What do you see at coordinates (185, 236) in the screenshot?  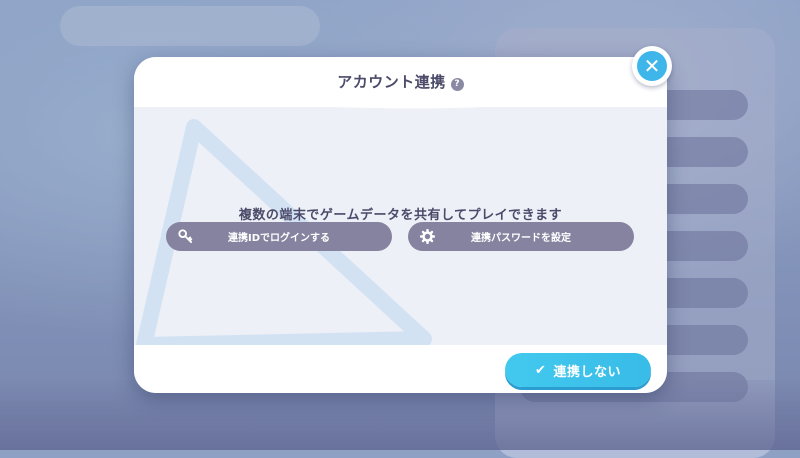 I see `key-icon` at bounding box center [185, 236].